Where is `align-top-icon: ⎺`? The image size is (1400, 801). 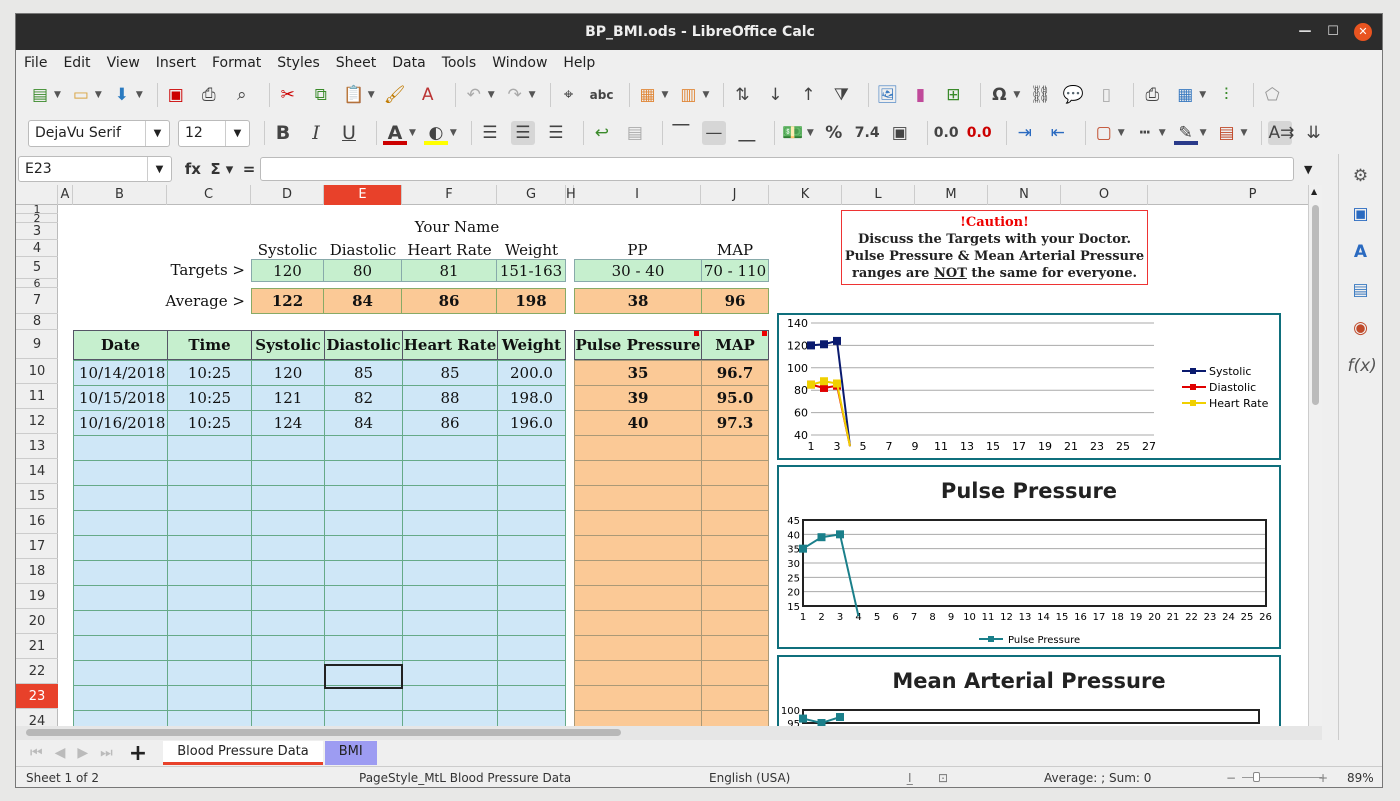
align-top-icon: ⎺ is located at coordinates (681, 133).